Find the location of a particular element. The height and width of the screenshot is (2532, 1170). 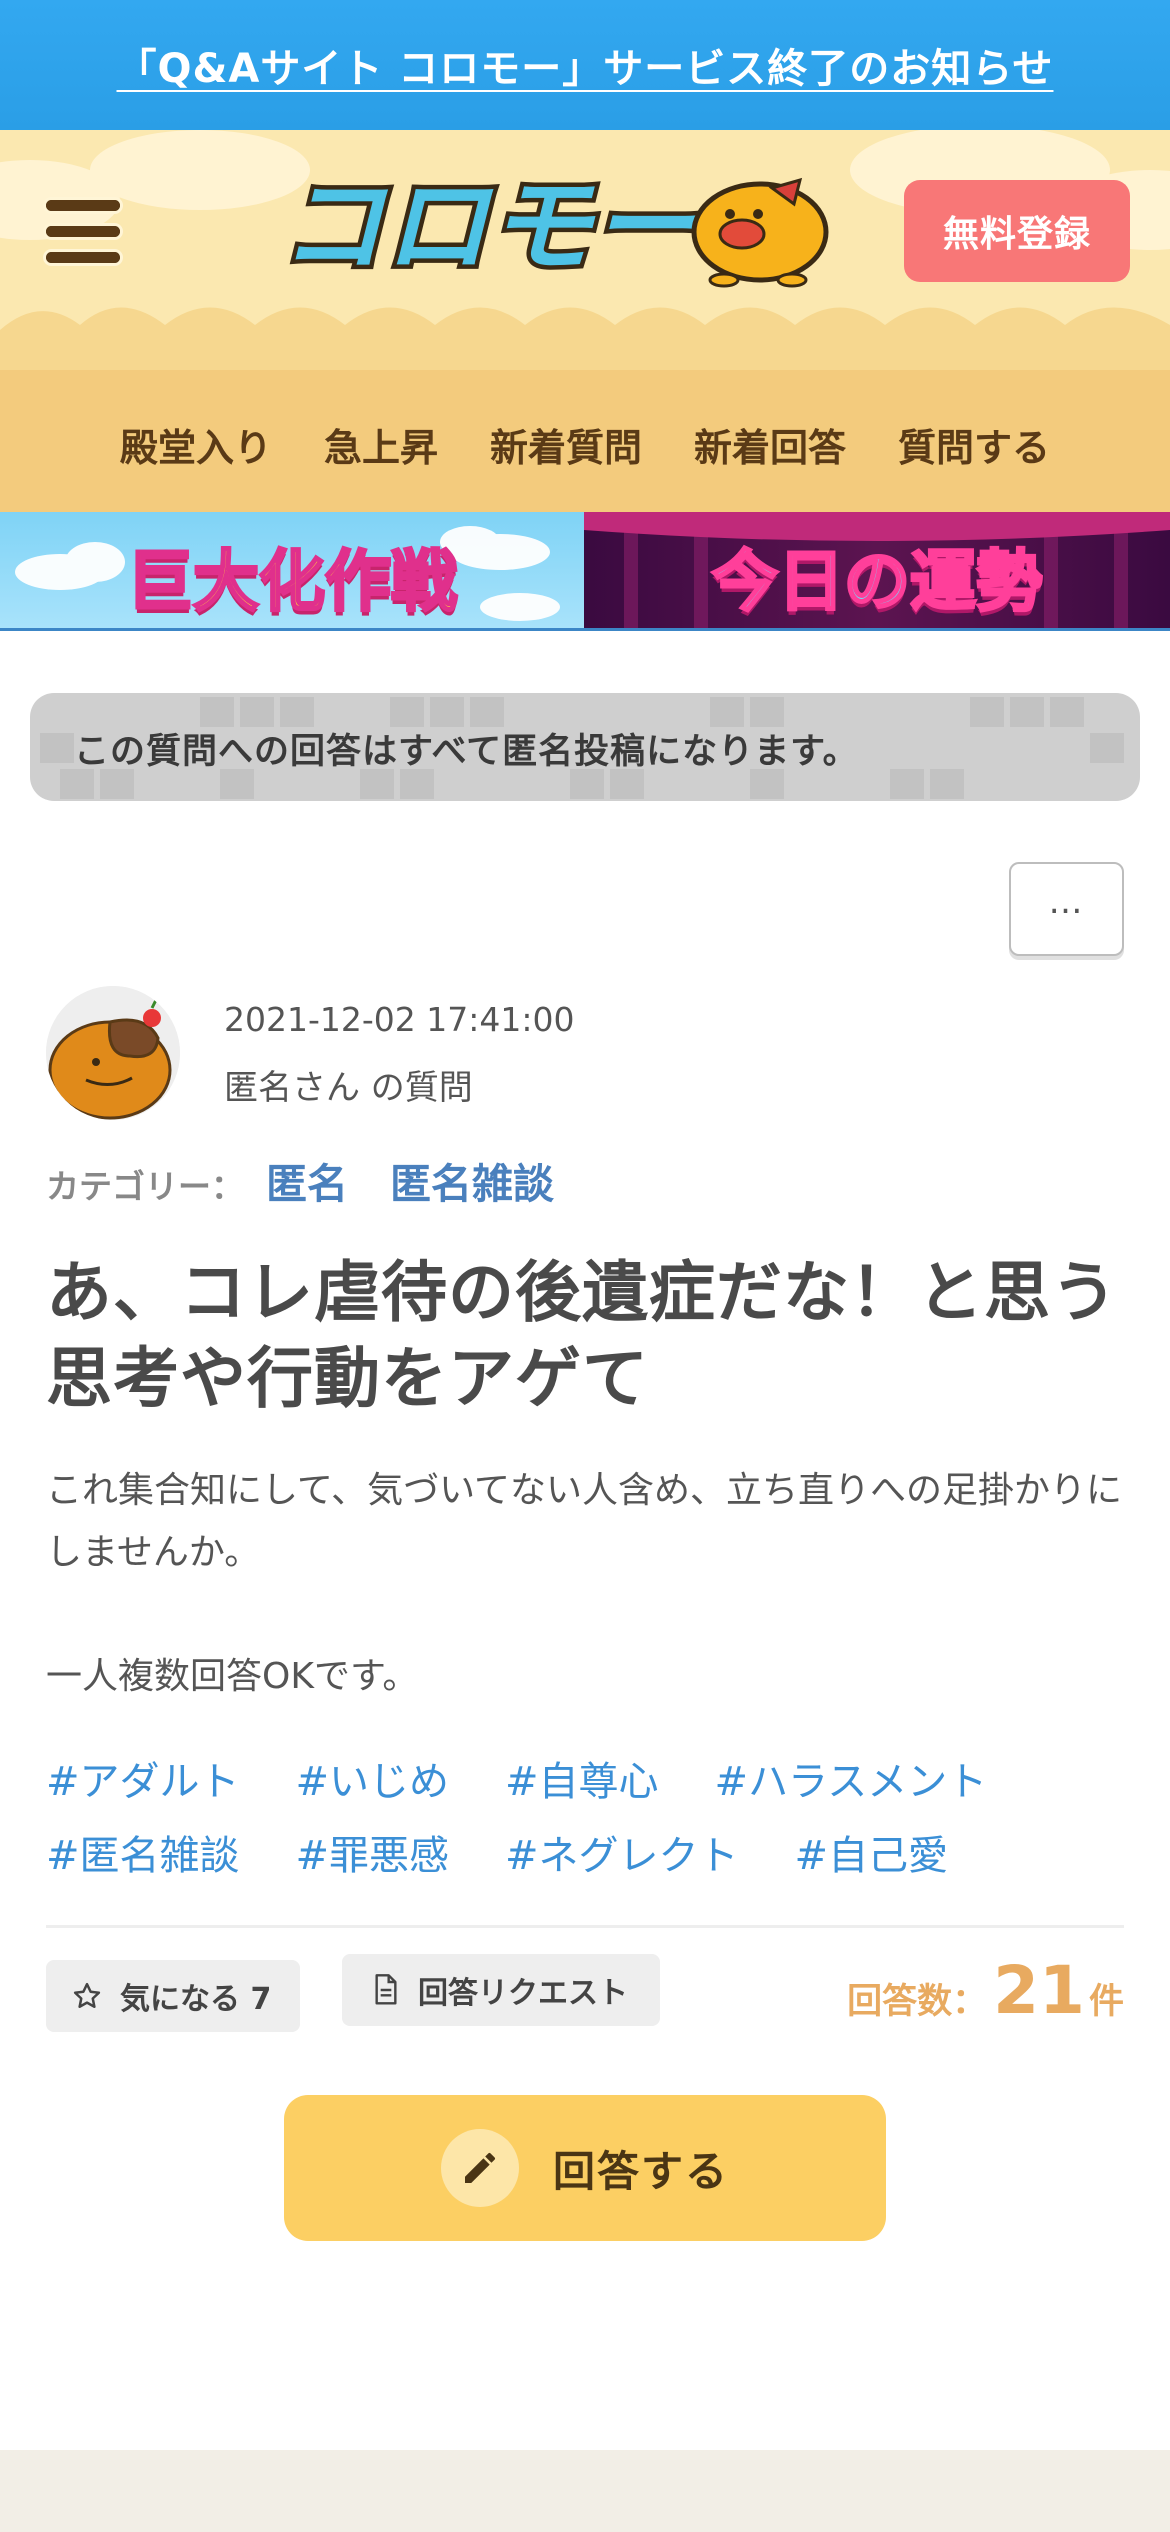

banner-giant-strategy: 巨大化作戦 is located at coordinates (292, 571).